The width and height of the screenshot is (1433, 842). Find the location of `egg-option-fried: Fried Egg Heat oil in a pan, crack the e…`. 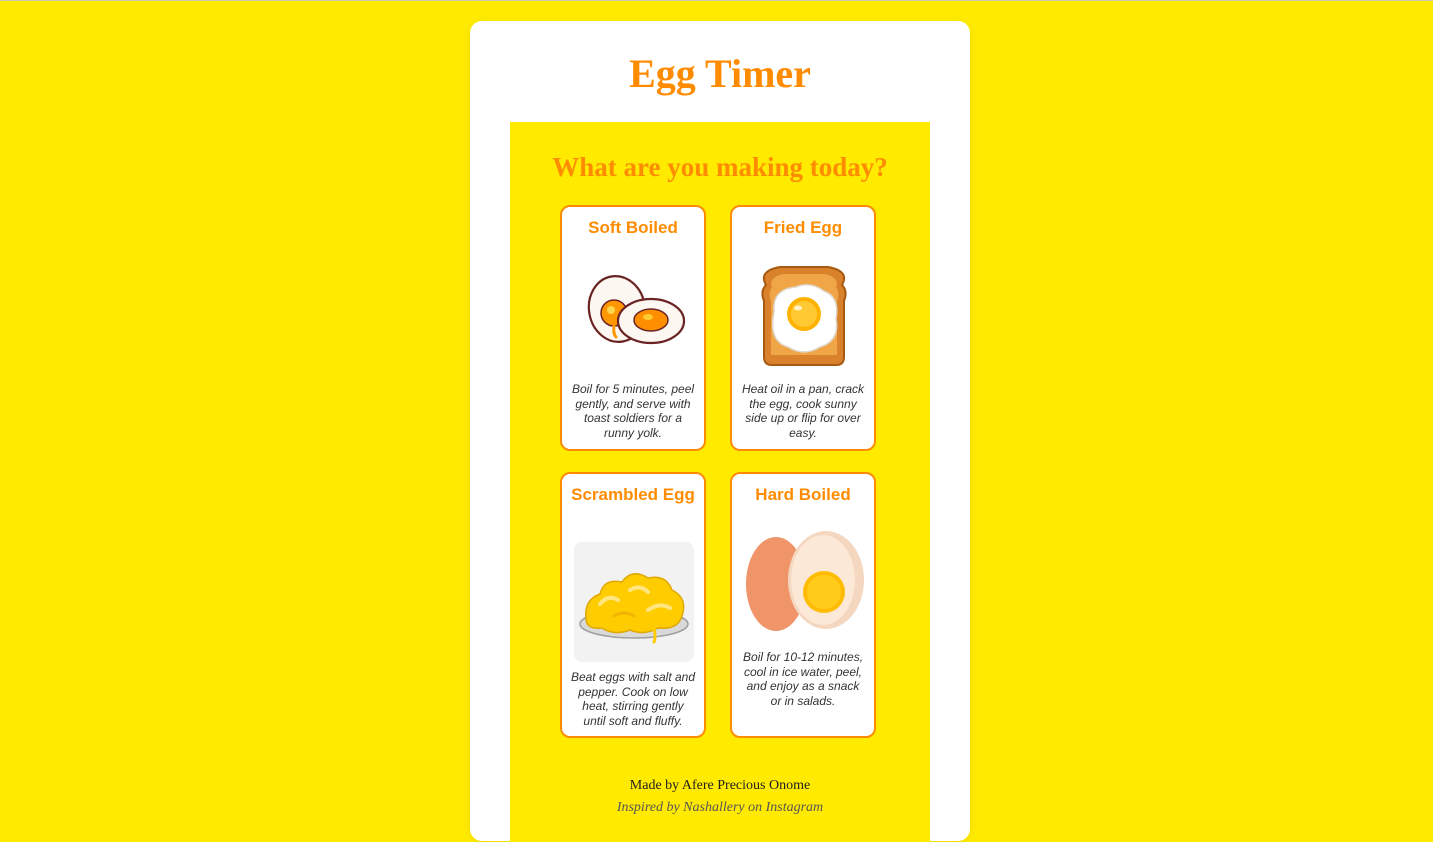

egg-option-fried: Fried Egg Heat oil in a pan, crack the e… is located at coordinates (803, 328).